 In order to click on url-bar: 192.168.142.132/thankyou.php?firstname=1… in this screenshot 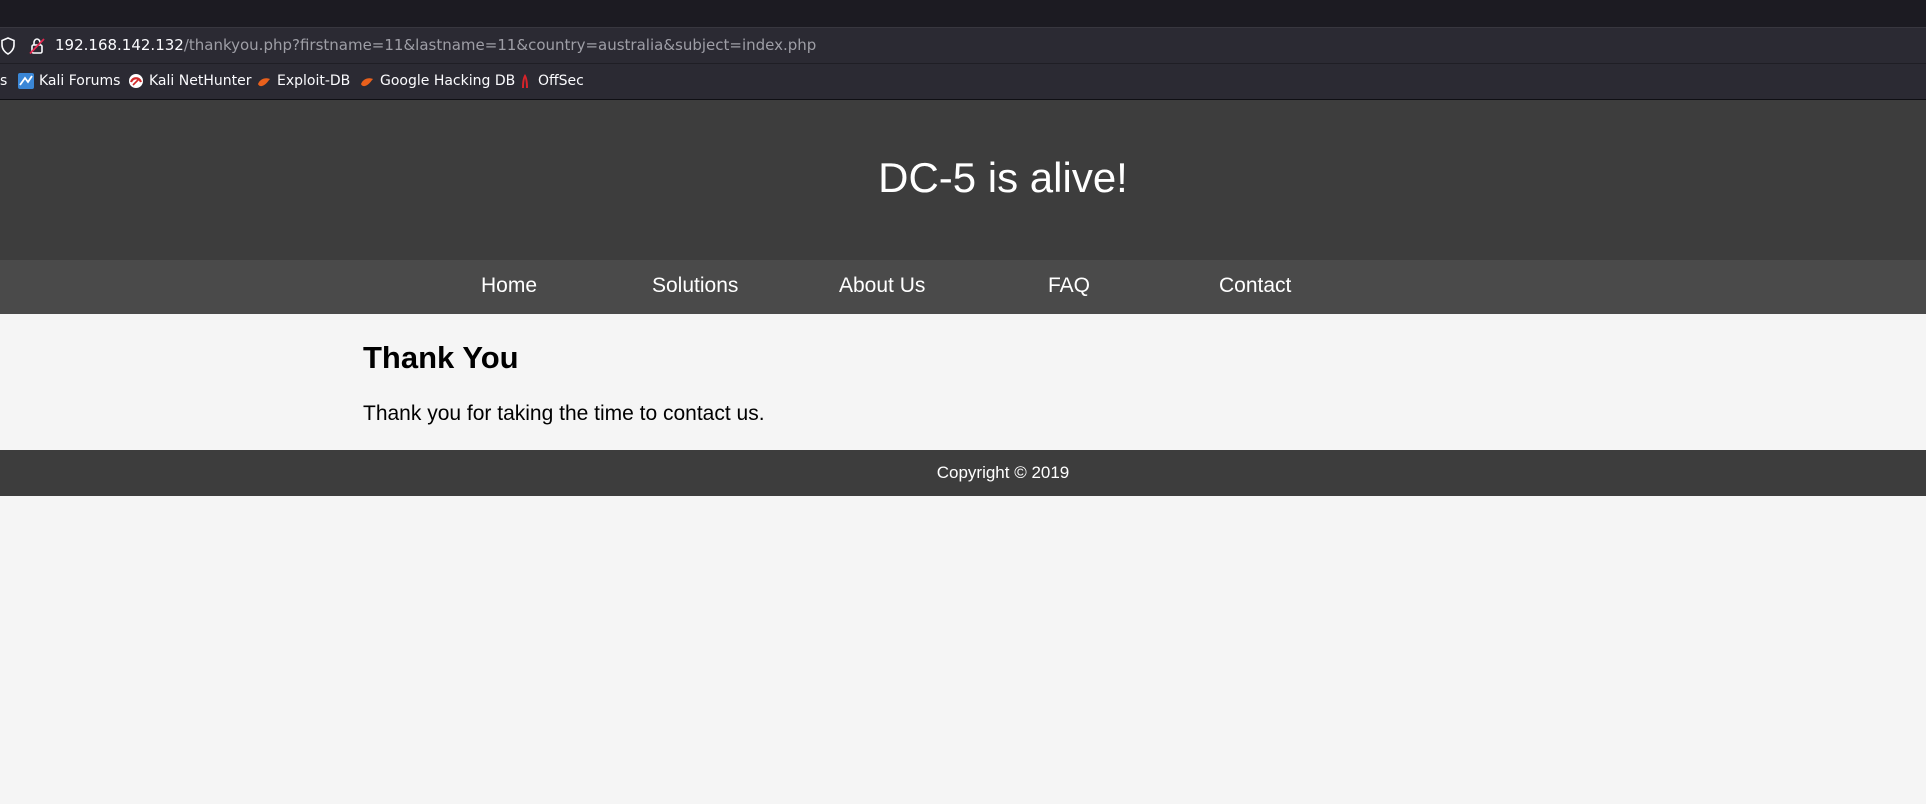, I will do `click(963, 46)`.